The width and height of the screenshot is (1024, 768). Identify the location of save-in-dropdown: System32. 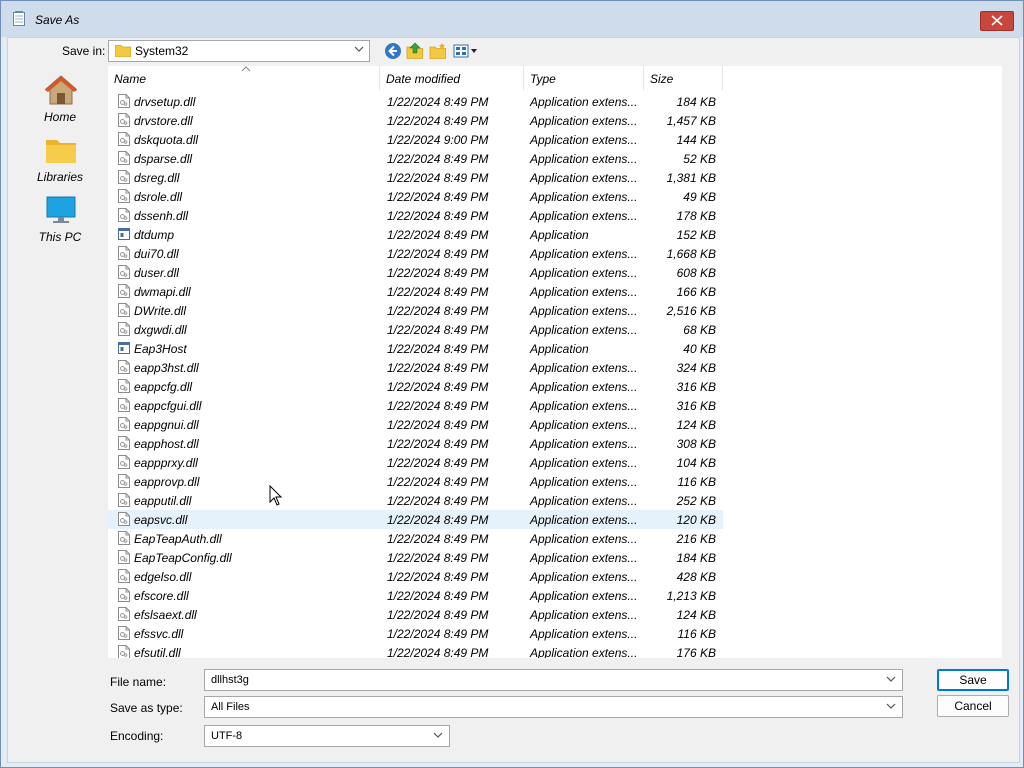
(239, 51).